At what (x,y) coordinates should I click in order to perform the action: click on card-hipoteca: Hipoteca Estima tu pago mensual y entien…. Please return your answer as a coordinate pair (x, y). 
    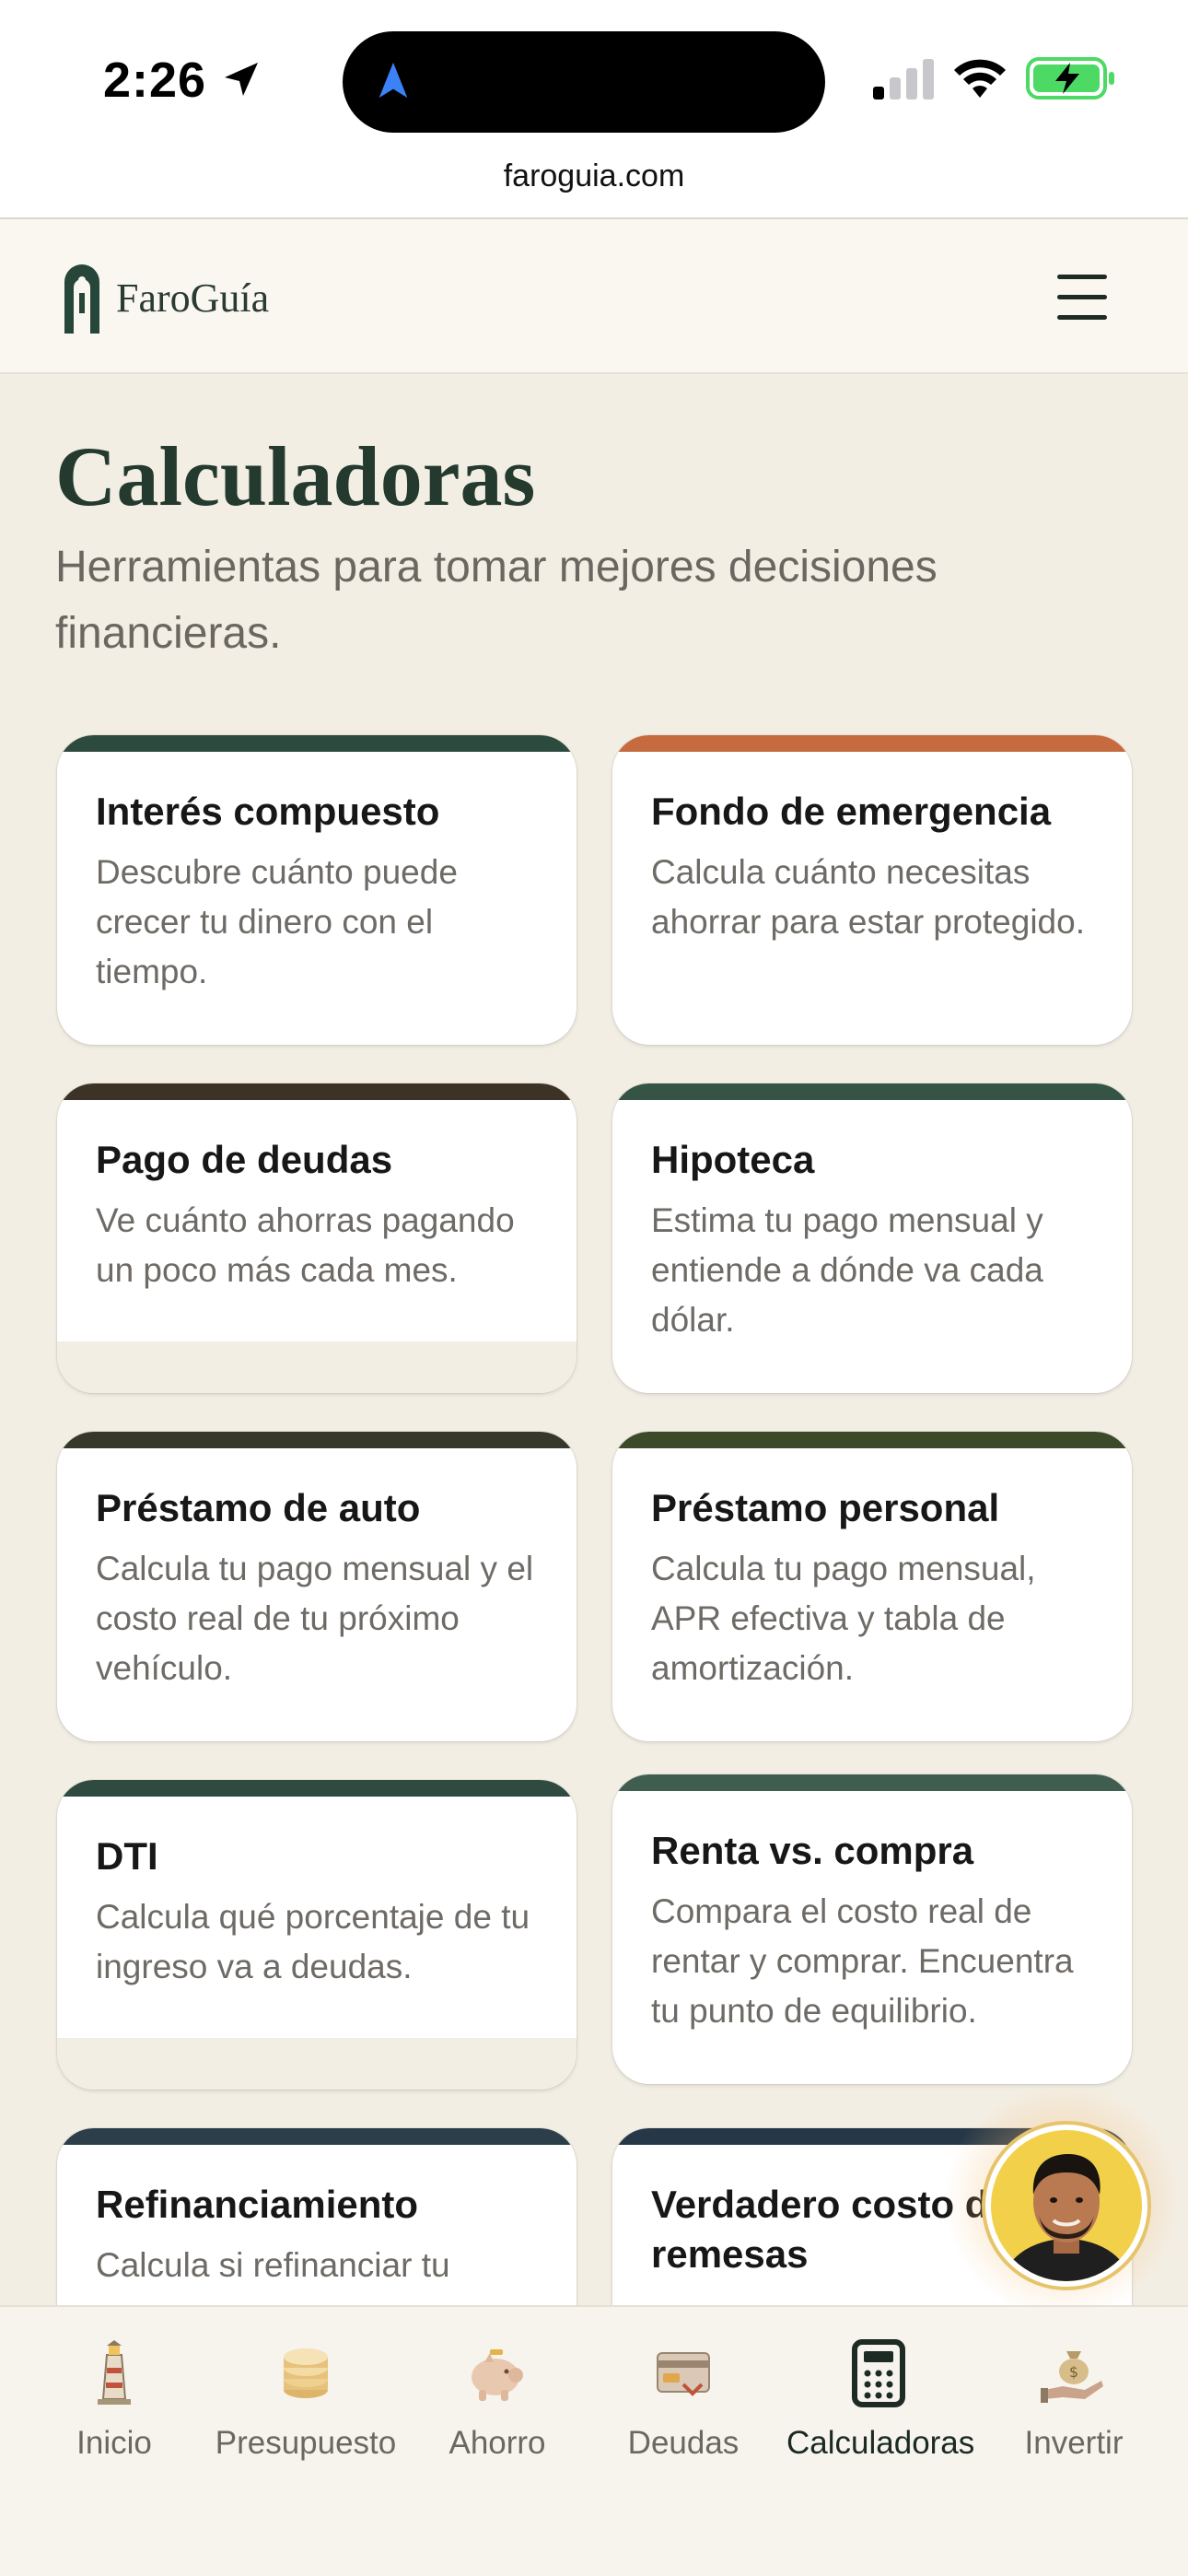
    Looking at the image, I should click on (872, 1238).